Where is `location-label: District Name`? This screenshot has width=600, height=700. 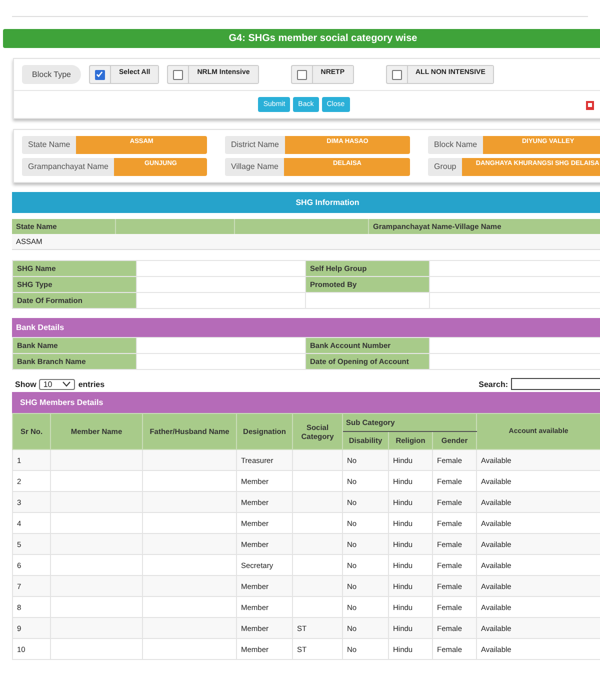
location-label: District Name is located at coordinates (255, 145).